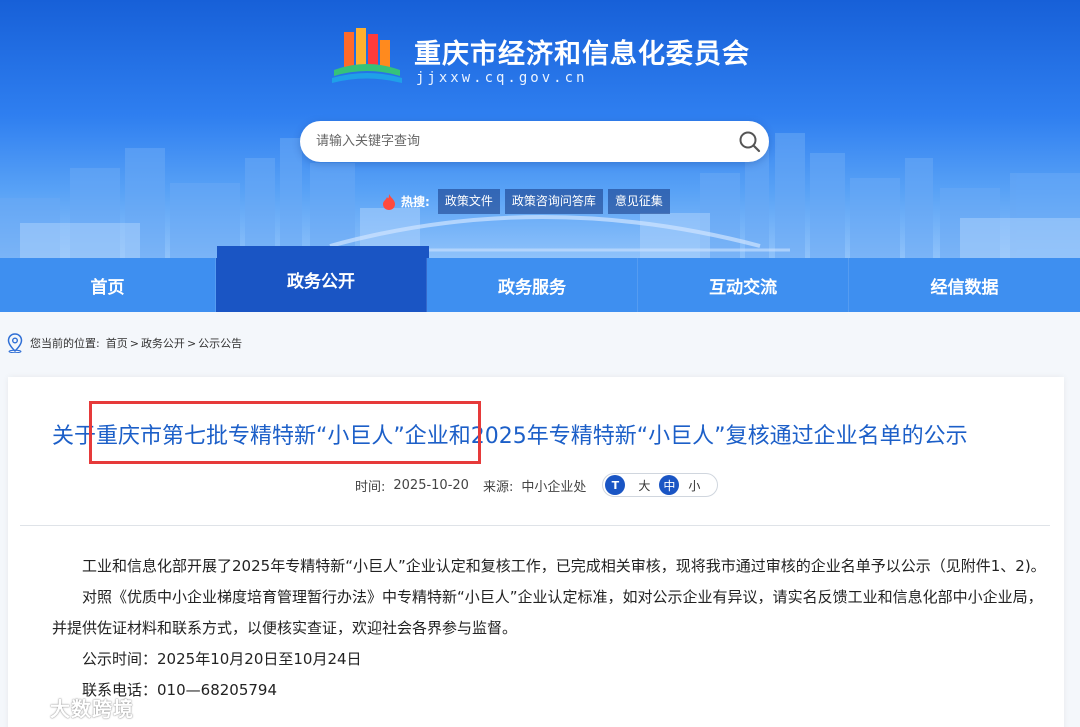  I want to click on hot-tag-policy-qa: 政策咨询问答库, so click(553, 201).